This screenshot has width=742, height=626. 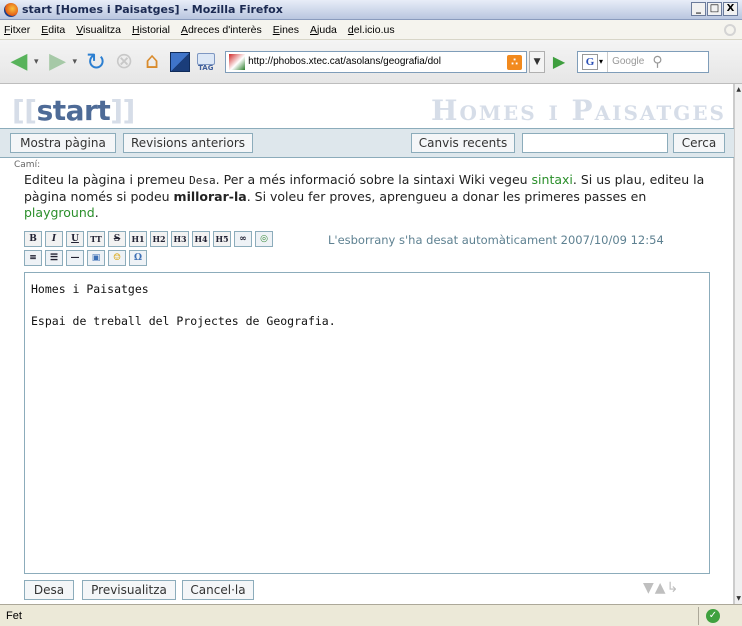 What do you see at coordinates (24, 110) in the screenshot?
I see `title-open-brackets: [[` at bounding box center [24, 110].